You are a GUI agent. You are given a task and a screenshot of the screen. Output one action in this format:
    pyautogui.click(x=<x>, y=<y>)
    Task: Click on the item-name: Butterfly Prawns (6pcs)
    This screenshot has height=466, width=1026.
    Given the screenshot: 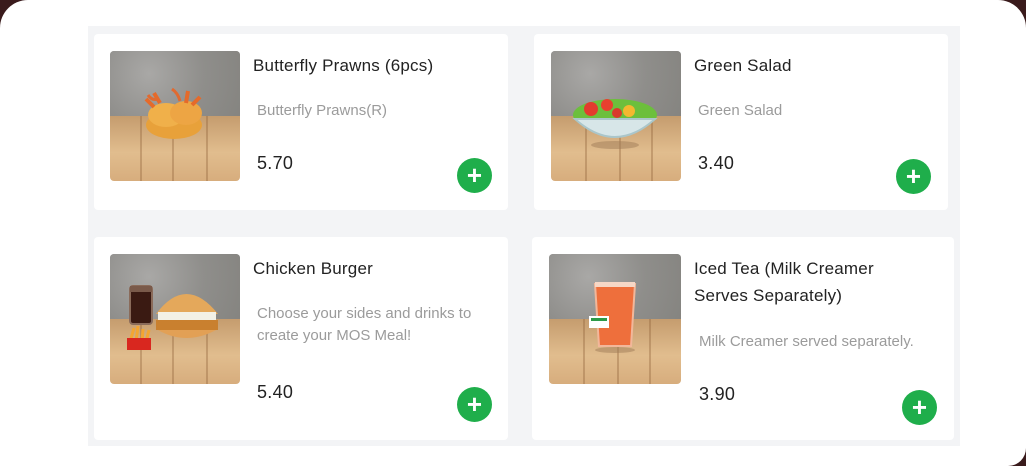 What is the action you would take?
    pyautogui.click(x=343, y=65)
    